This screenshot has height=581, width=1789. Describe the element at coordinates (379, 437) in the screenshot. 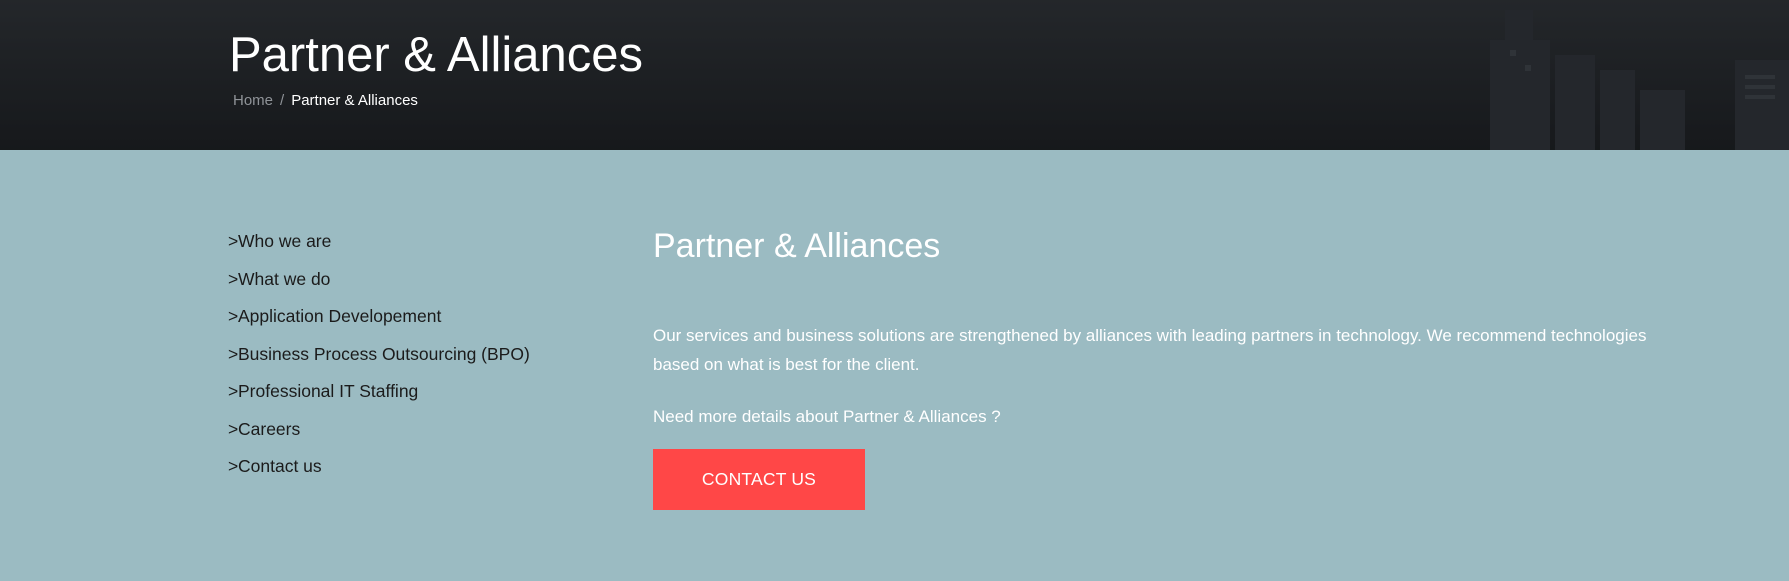

I see `sidebar-item-careers: >Careers` at that location.